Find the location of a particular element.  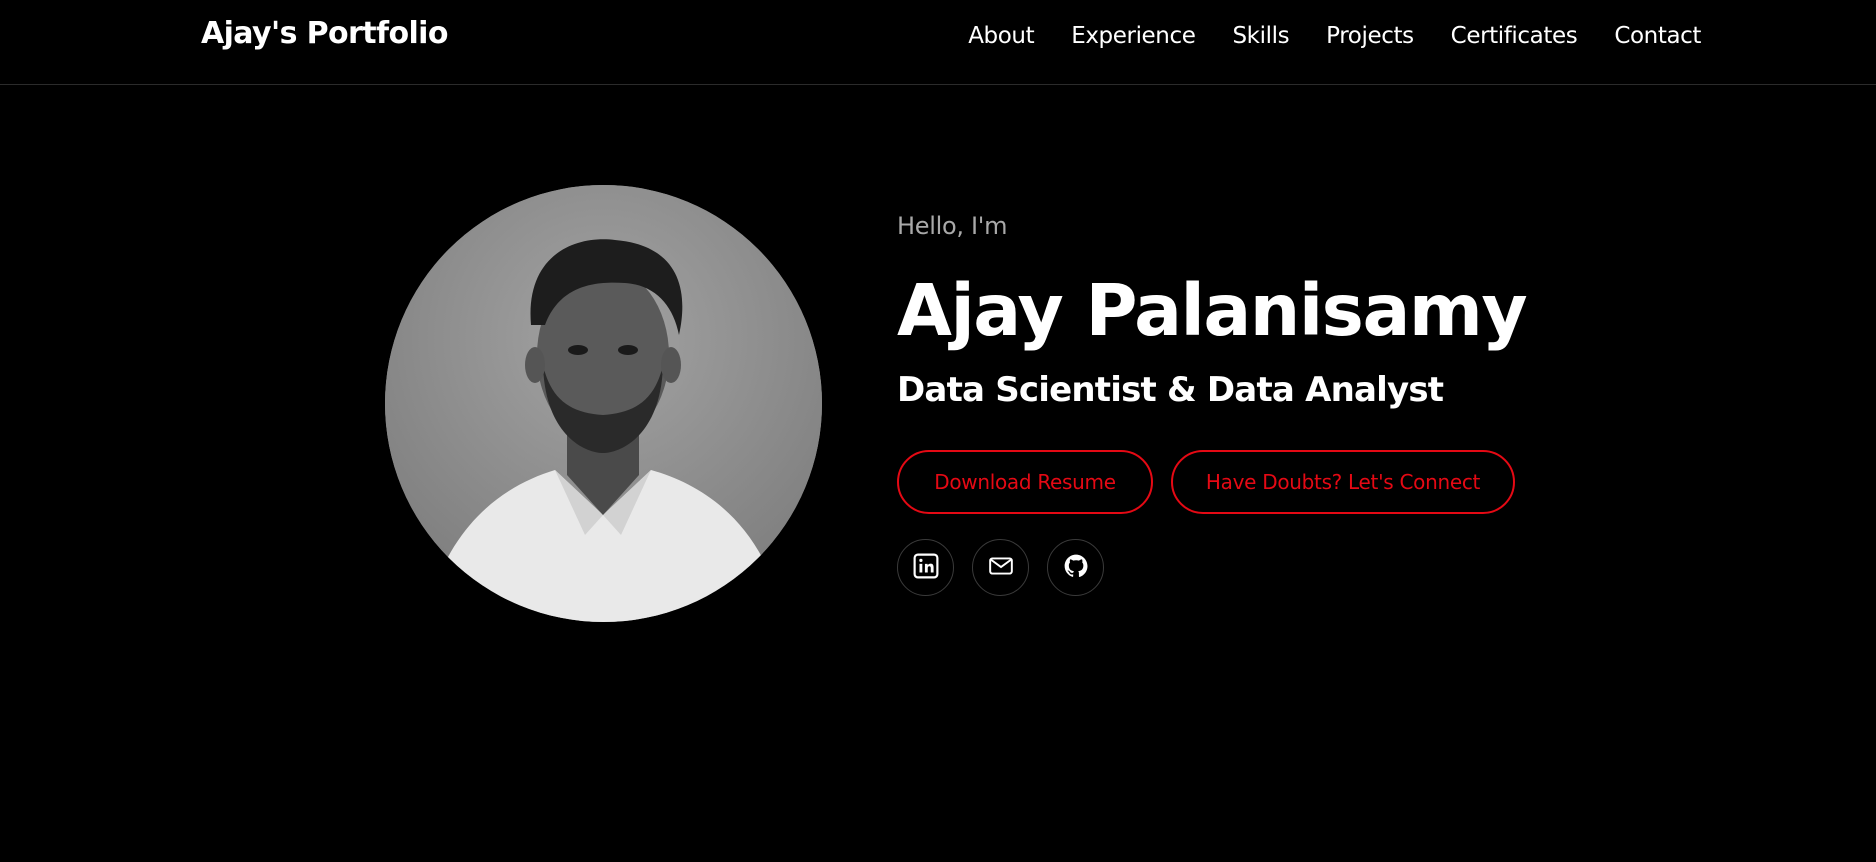

connect-button: Have Doubts? Let's Connect is located at coordinates (1343, 482).